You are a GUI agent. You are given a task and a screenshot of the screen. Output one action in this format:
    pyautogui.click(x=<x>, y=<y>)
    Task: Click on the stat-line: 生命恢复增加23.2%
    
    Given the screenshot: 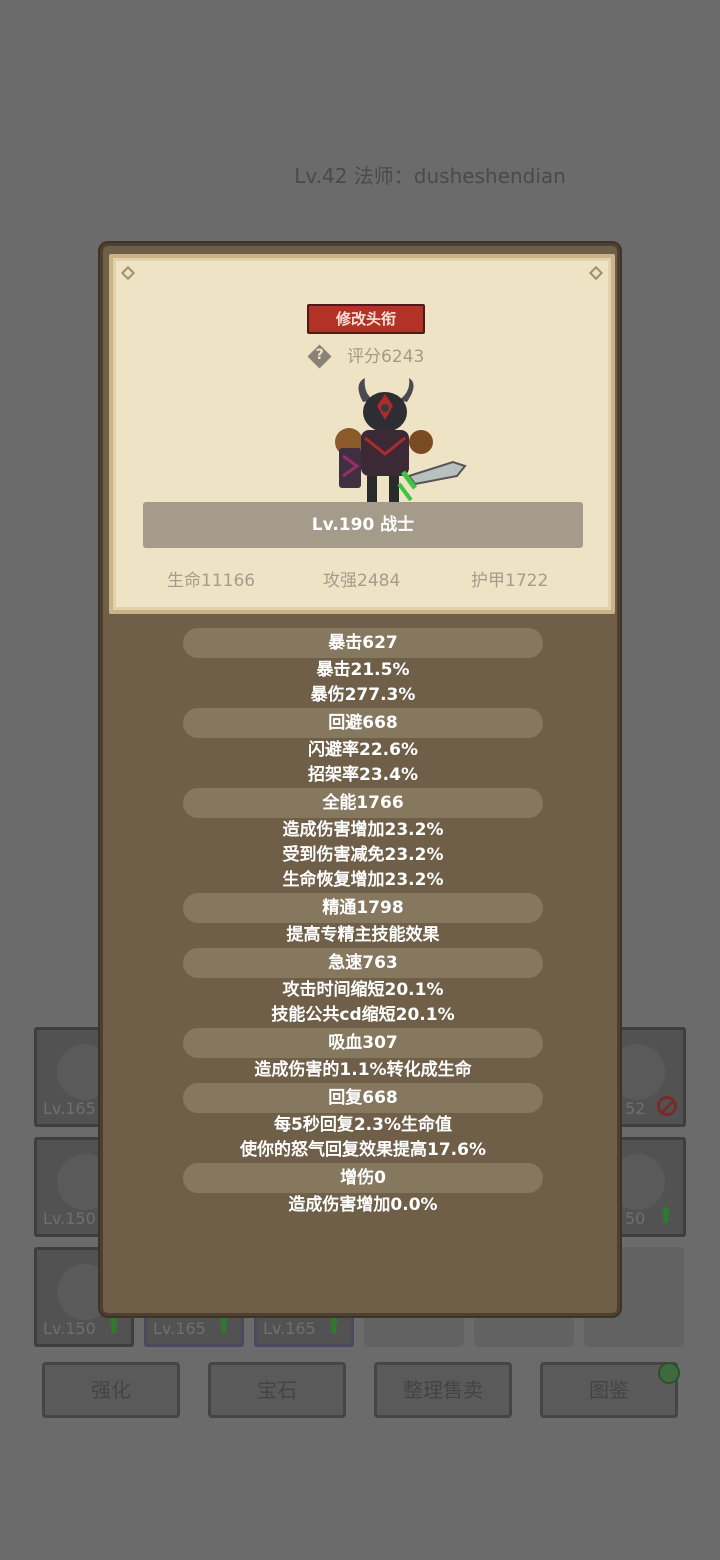 What is the action you would take?
    pyautogui.click(x=363, y=880)
    